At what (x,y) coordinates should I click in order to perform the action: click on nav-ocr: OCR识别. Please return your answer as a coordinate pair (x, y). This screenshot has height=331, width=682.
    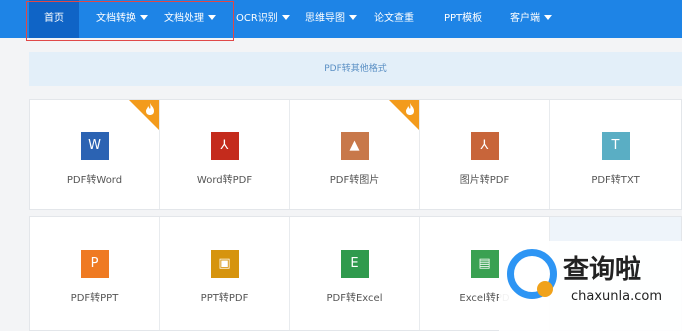
    Looking at the image, I should click on (263, 19).